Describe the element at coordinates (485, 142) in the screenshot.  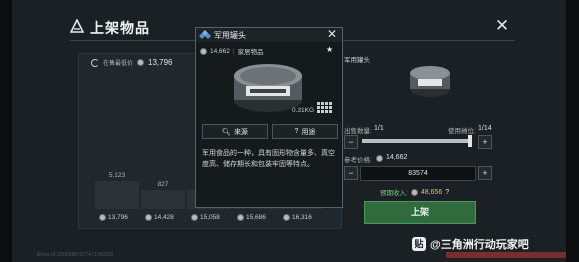
I see `slider-plus-button: +` at that location.